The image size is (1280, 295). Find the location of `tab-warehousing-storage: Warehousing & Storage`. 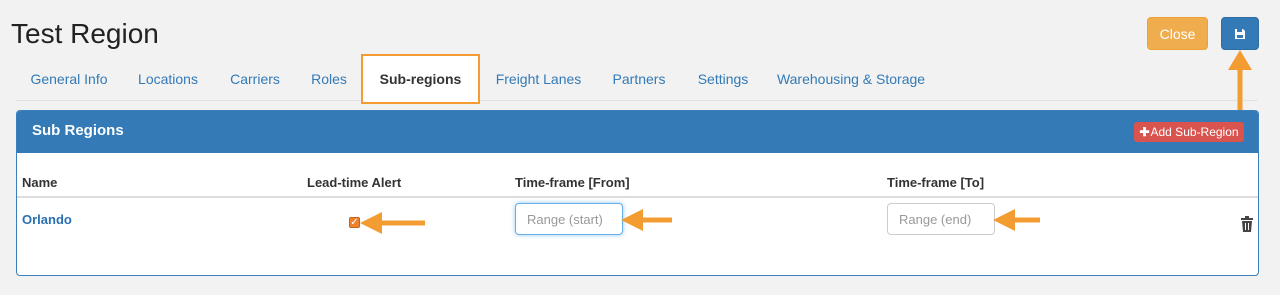

tab-warehousing-storage: Warehousing & Storage is located at coordinates (851, 78).